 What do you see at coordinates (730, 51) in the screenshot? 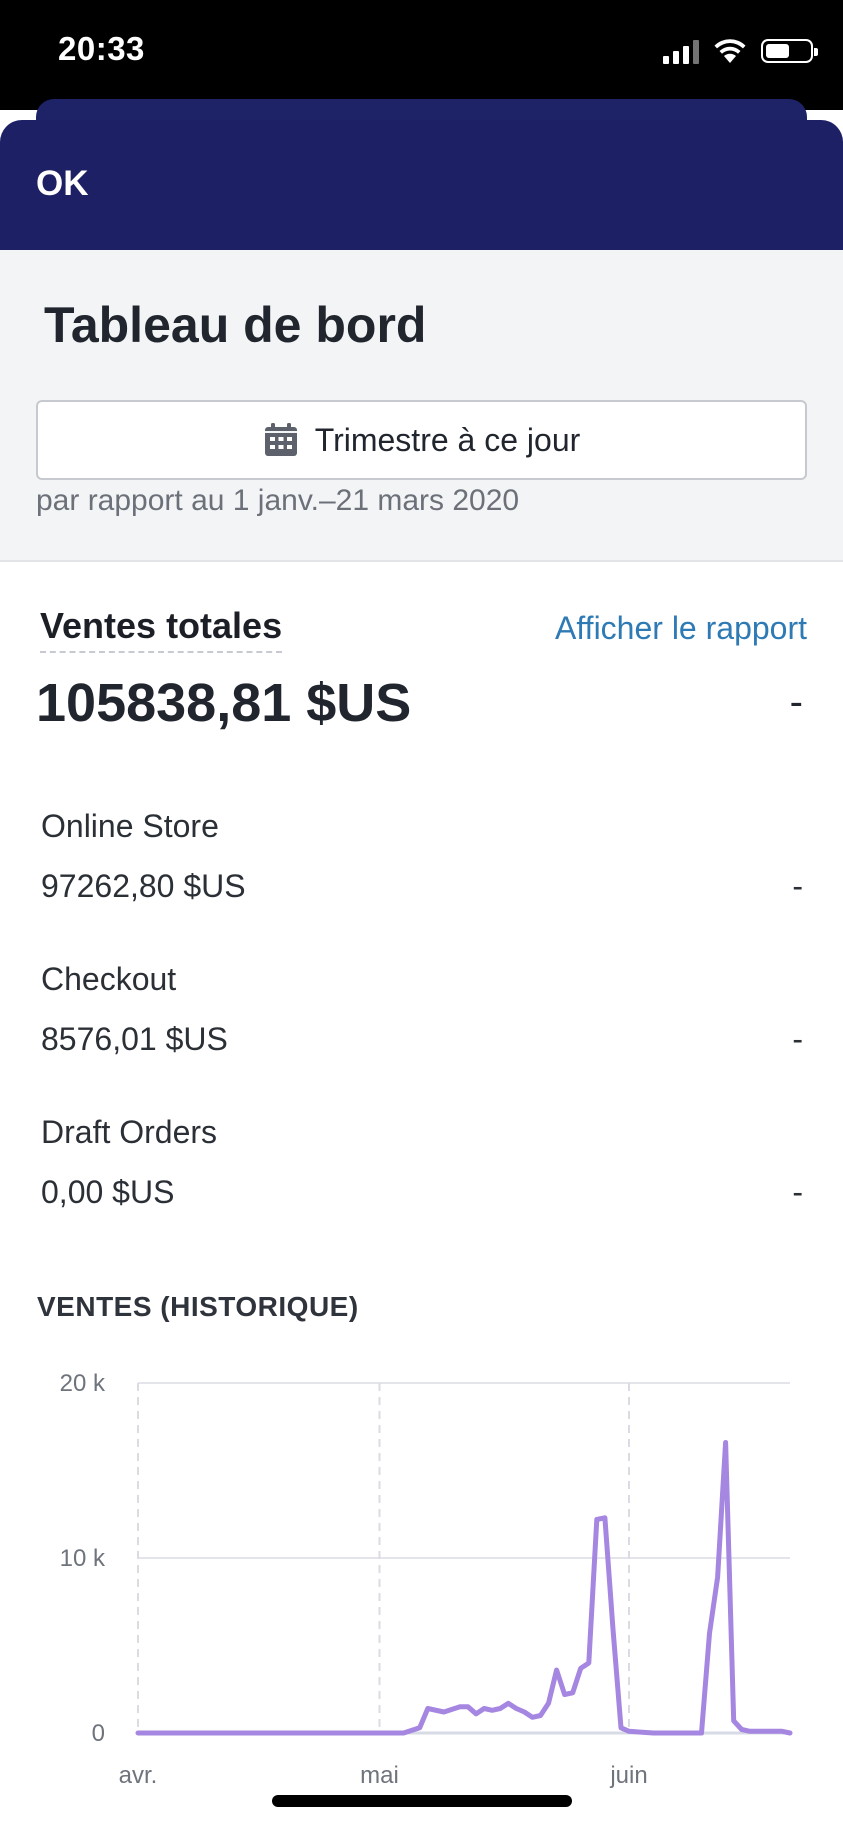
I see `wifi-icon` at bounding box center [730, 51].